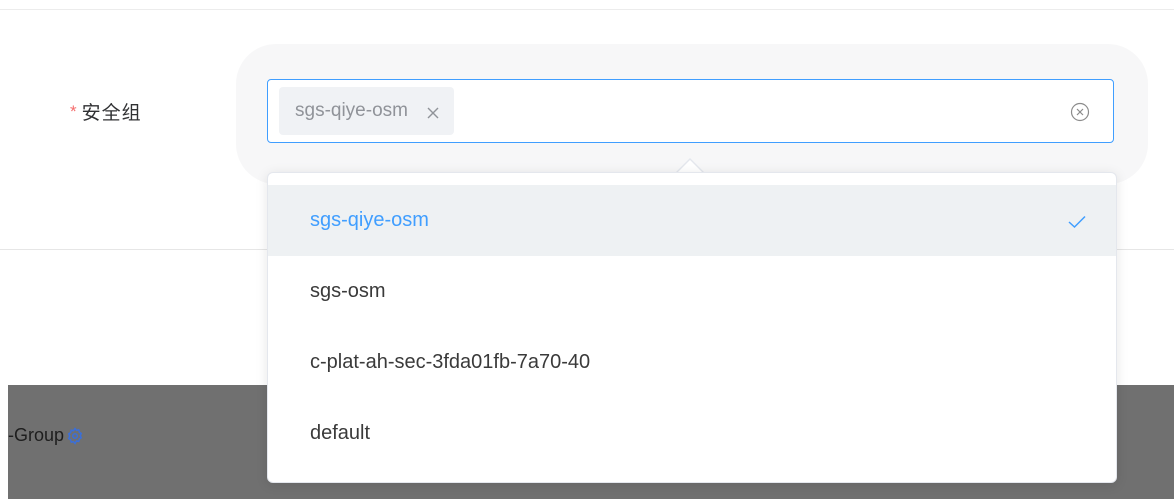 Image resolution: width=1174 pixels, height=499 pixels. What do you see at coordinates (75, 435) in the screenshot?
I see `gear-icon` at bounding box center [75, 435].